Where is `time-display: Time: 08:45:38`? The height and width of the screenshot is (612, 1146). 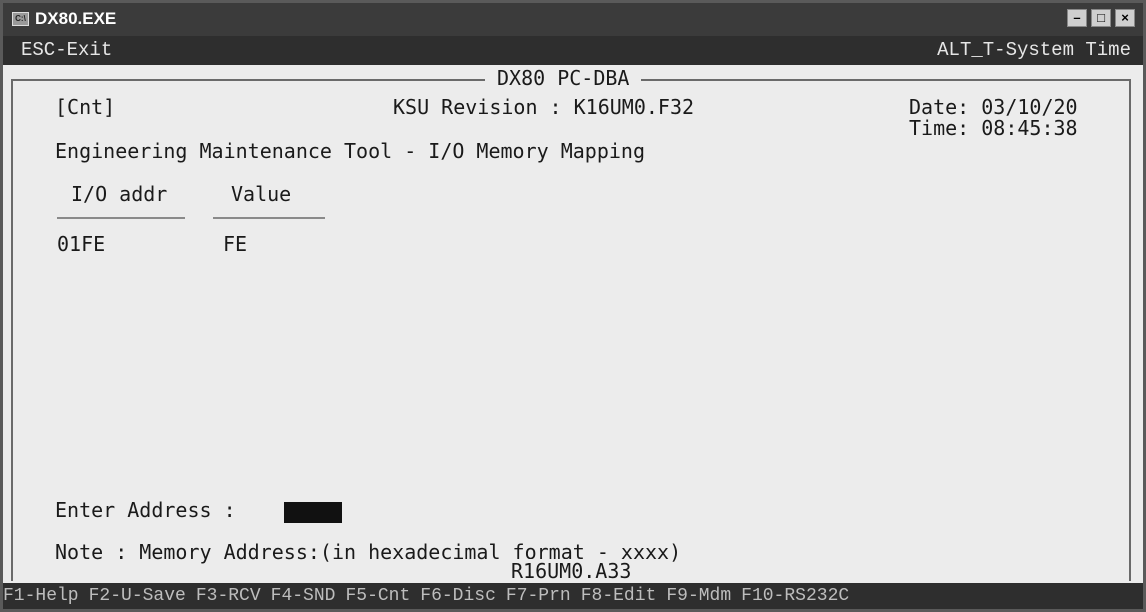 time-display: Time: 08:45:38 is located at coordinates (993, 128).